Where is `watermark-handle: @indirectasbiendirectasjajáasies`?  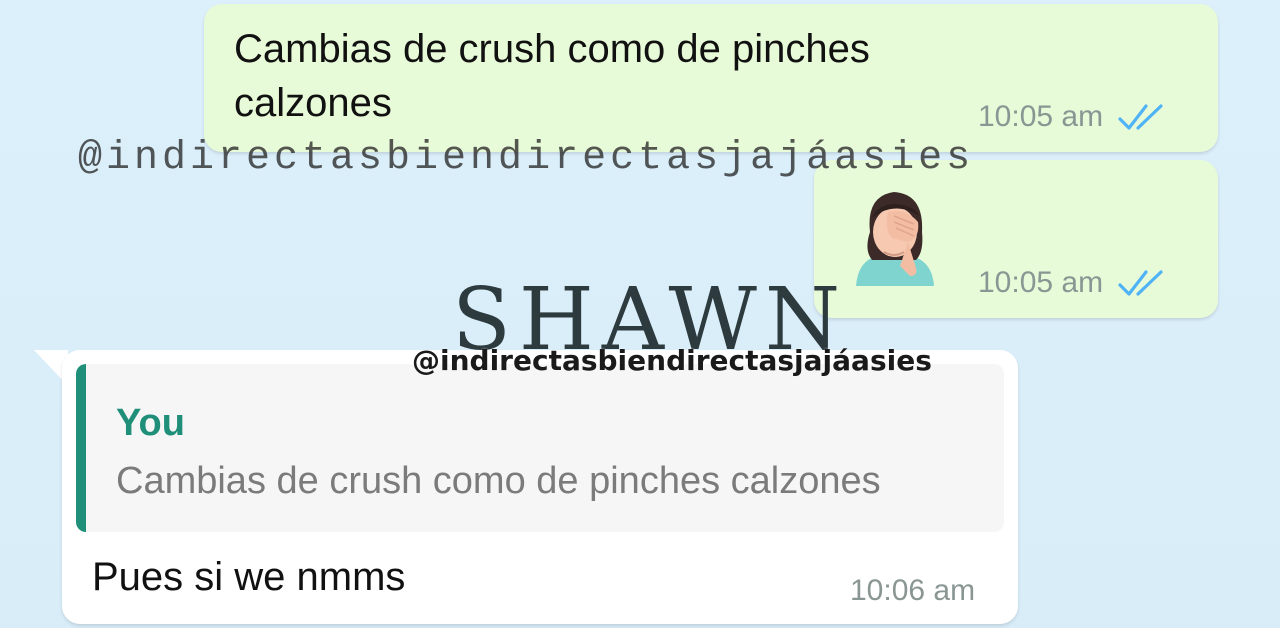 watermark-handle: @indirectasbiendirectasjajáasies is located at coordinates (526, 158).